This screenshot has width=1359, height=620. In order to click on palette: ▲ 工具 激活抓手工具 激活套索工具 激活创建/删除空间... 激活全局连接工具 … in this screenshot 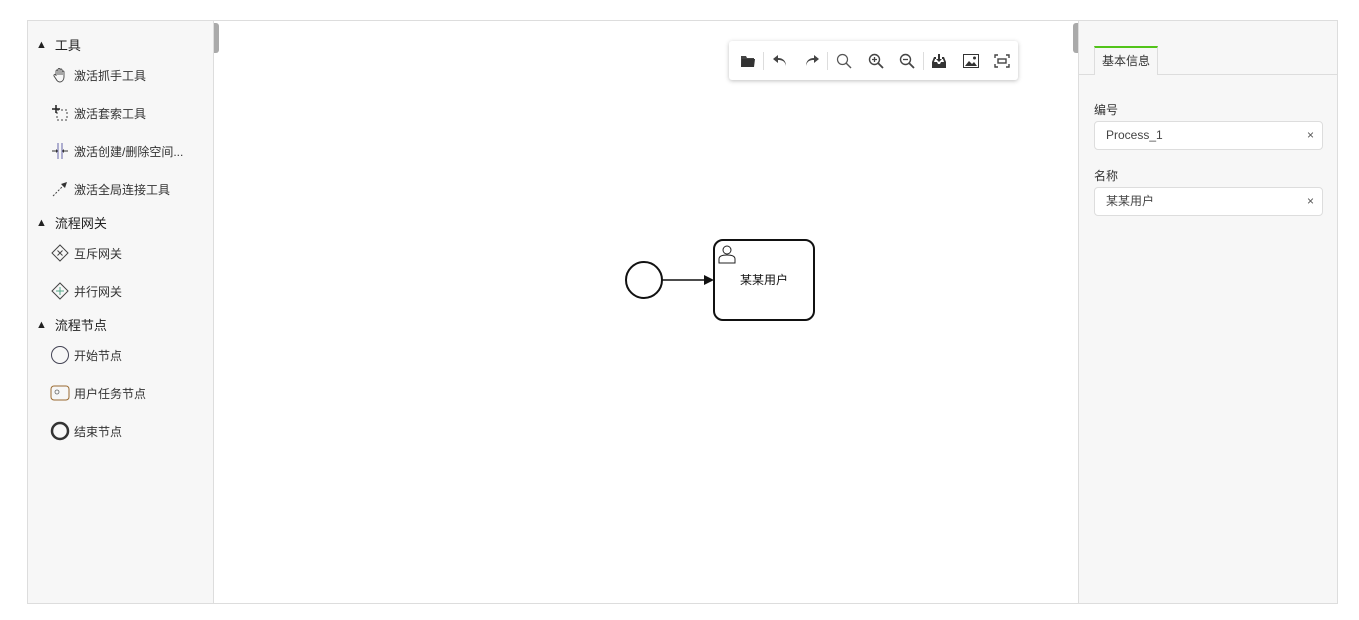, I will do `click(121, 312)`.